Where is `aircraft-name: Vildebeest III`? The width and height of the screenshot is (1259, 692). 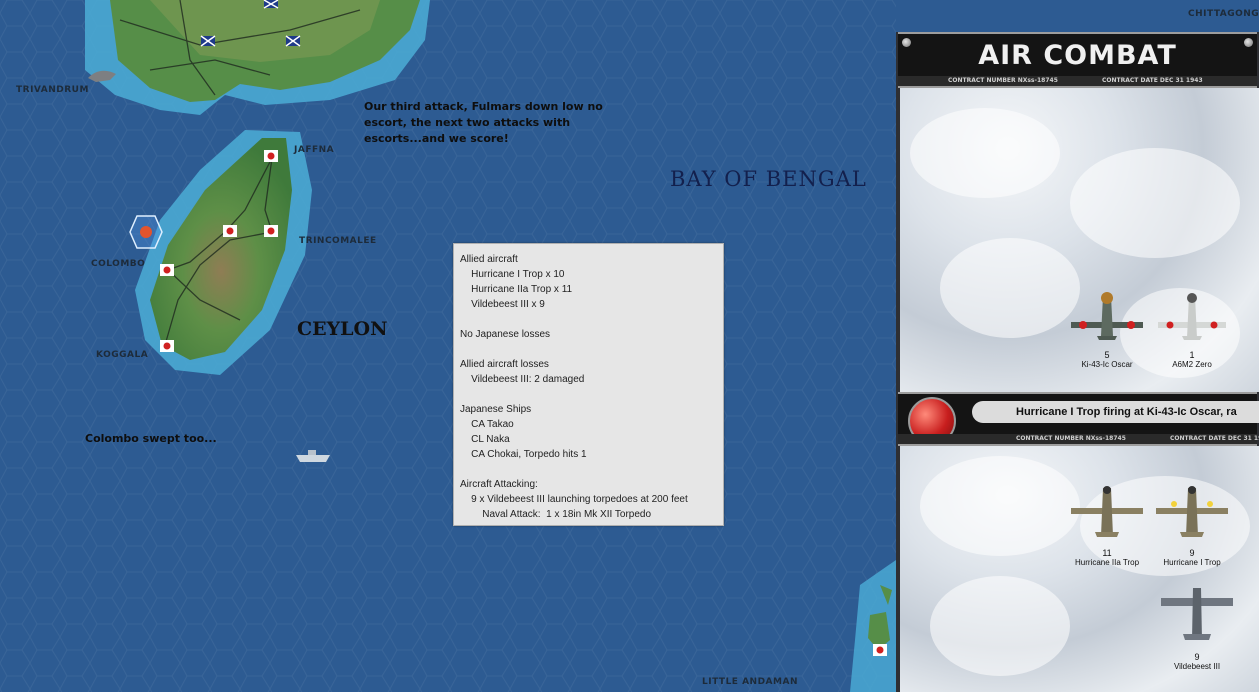 aircraft-name: Vildebeest III is located at coordinates (1197, 666).